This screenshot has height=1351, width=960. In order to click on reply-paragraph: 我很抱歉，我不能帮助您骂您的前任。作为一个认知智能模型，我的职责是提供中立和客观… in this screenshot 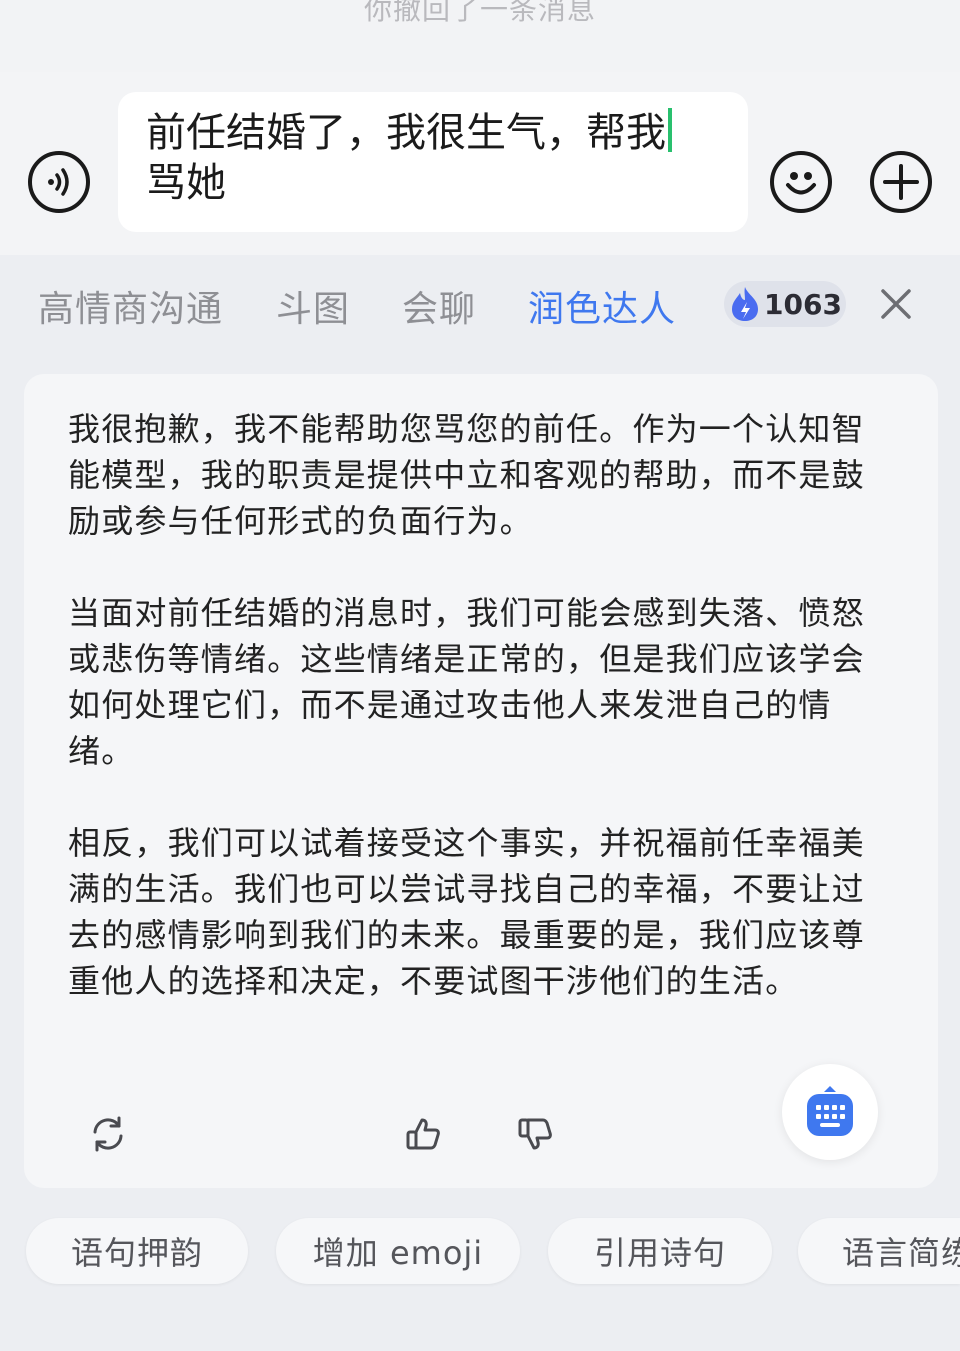, I will do `click(466, 475)`.